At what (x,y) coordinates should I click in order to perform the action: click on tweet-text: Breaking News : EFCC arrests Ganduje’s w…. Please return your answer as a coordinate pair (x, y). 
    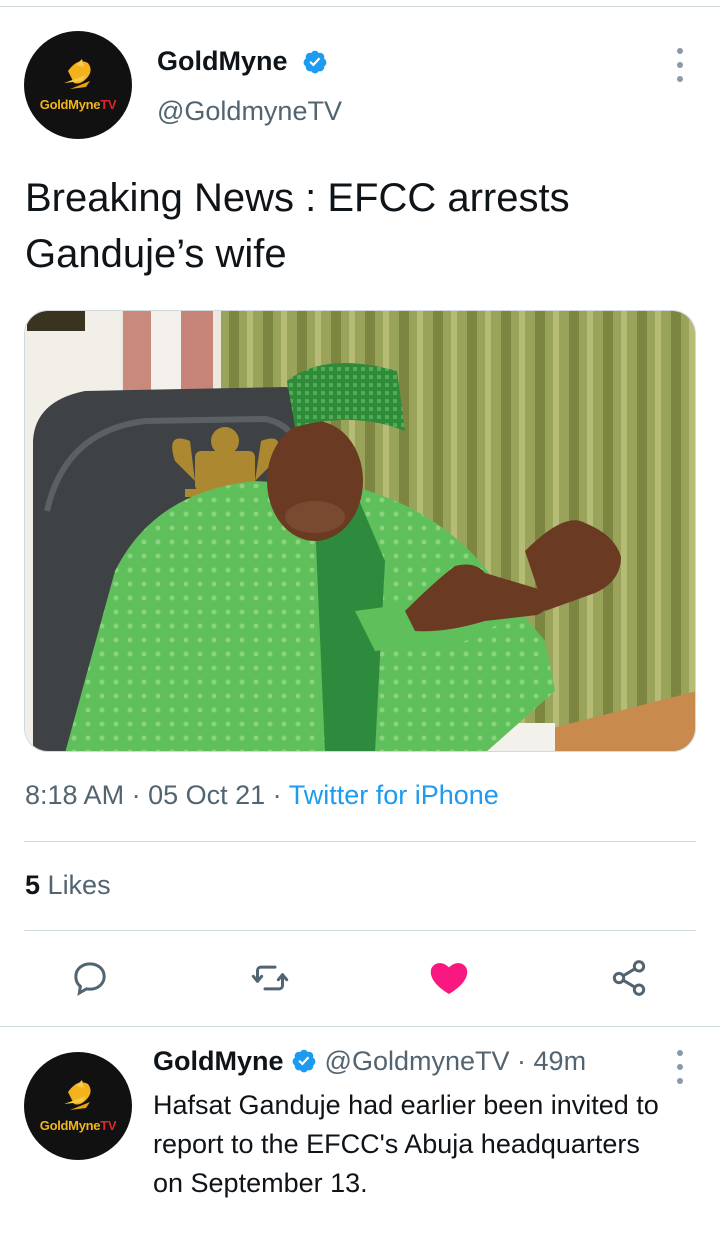
    Looking at the image, I should click on (297, 226).